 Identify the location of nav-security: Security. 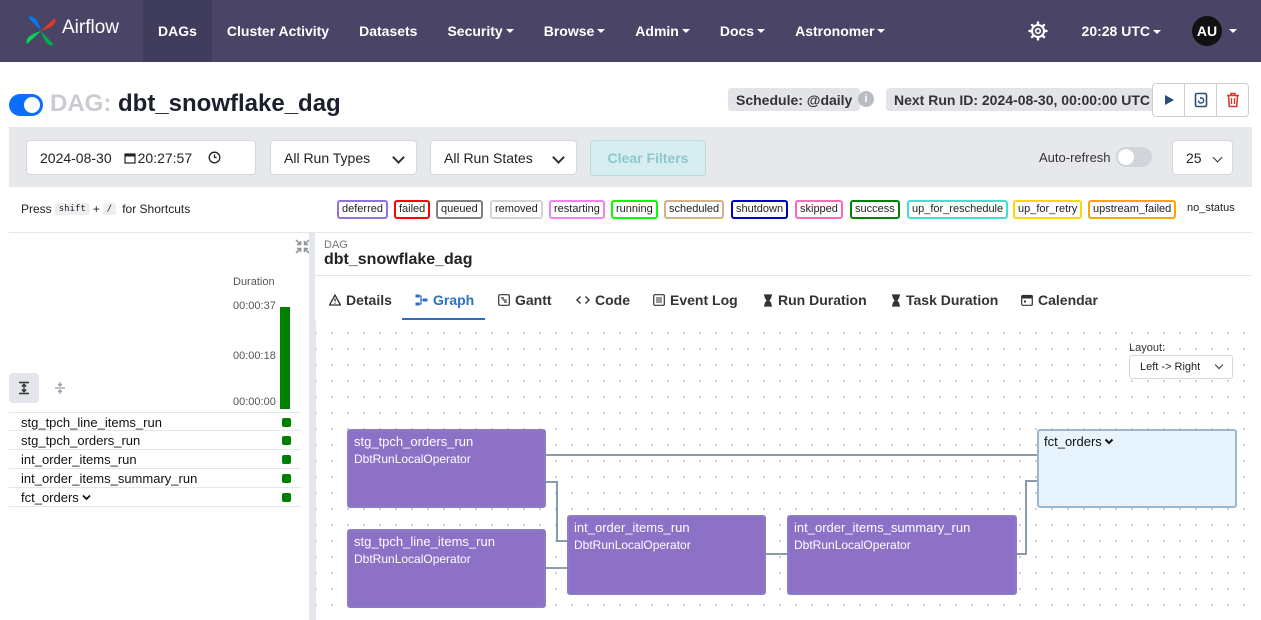
(480, 31).